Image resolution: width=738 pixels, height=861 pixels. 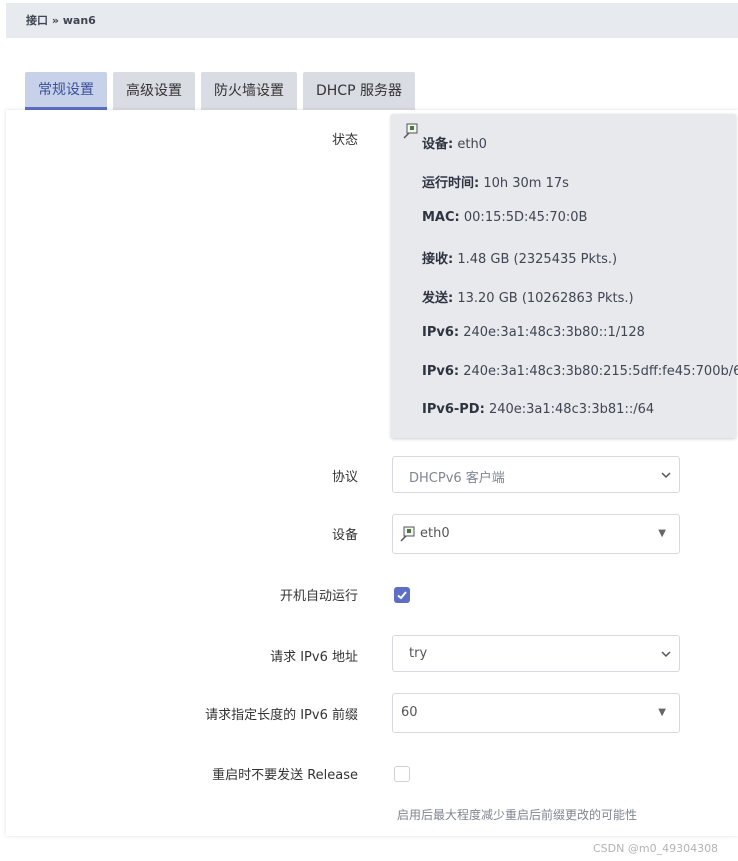 What do you see at coordinates (495, 183) in the screenshot?
I see `status-line-uptime: 运行时间: 10h 30m 17s` at bounding box center [495, 183].